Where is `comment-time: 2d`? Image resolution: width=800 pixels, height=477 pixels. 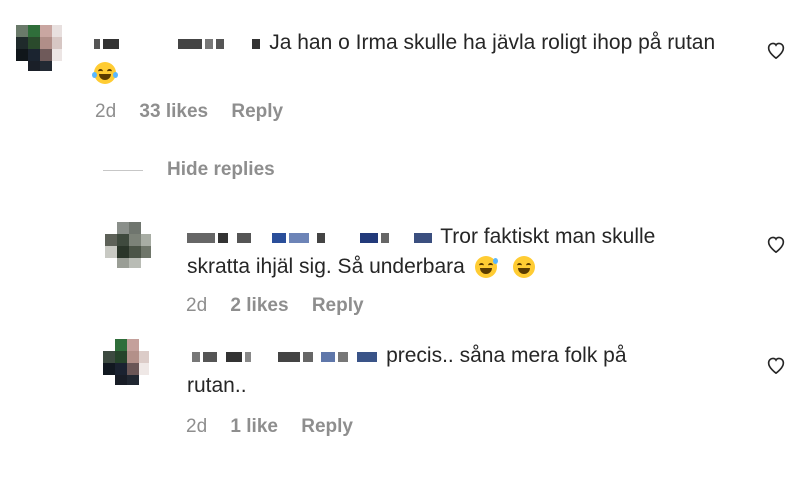
comment-time: 2d is located at coordinates (106, 111).